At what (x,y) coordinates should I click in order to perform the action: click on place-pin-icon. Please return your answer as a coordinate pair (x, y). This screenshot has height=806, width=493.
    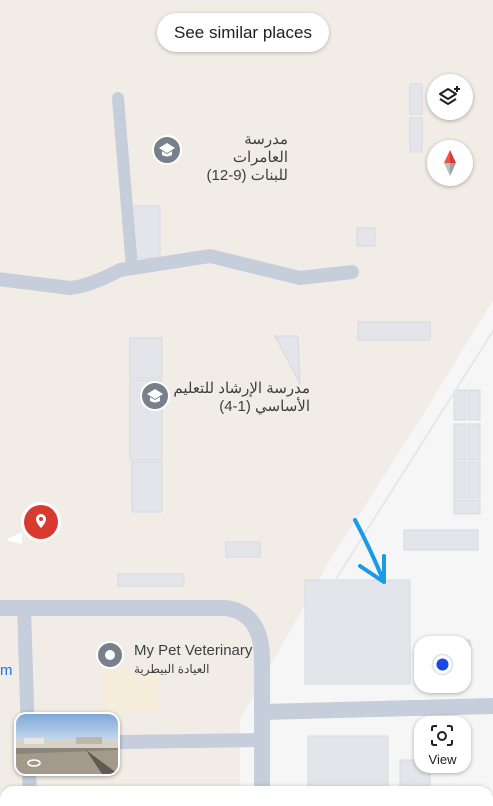
    Looking at the image, I should click on (110, 655).